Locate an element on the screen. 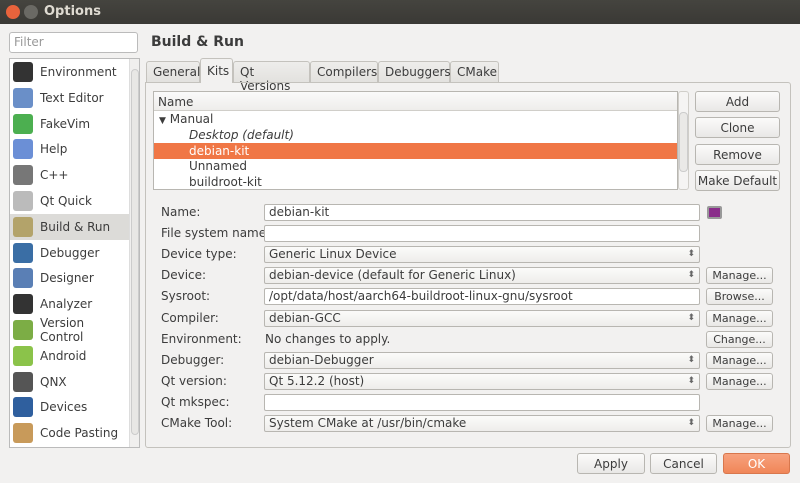  sidebar-item: Text Editor is located at coordinates (69, 98).